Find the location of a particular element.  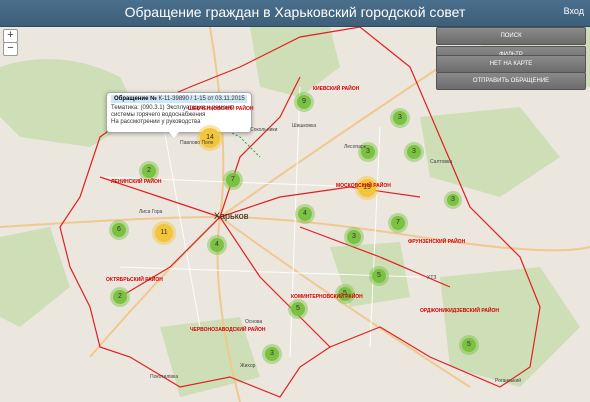

not-on-map-button: НЕТ НА КАРТЕ is located at coordinates (511, 64).